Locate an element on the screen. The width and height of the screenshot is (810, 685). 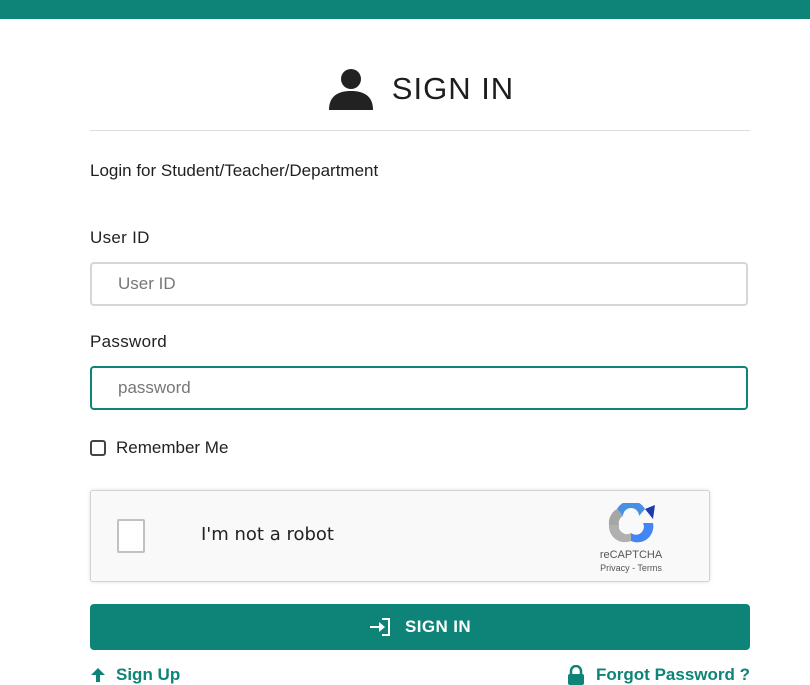
recaptcha-logo-icon is located at coordinates (631, 523).